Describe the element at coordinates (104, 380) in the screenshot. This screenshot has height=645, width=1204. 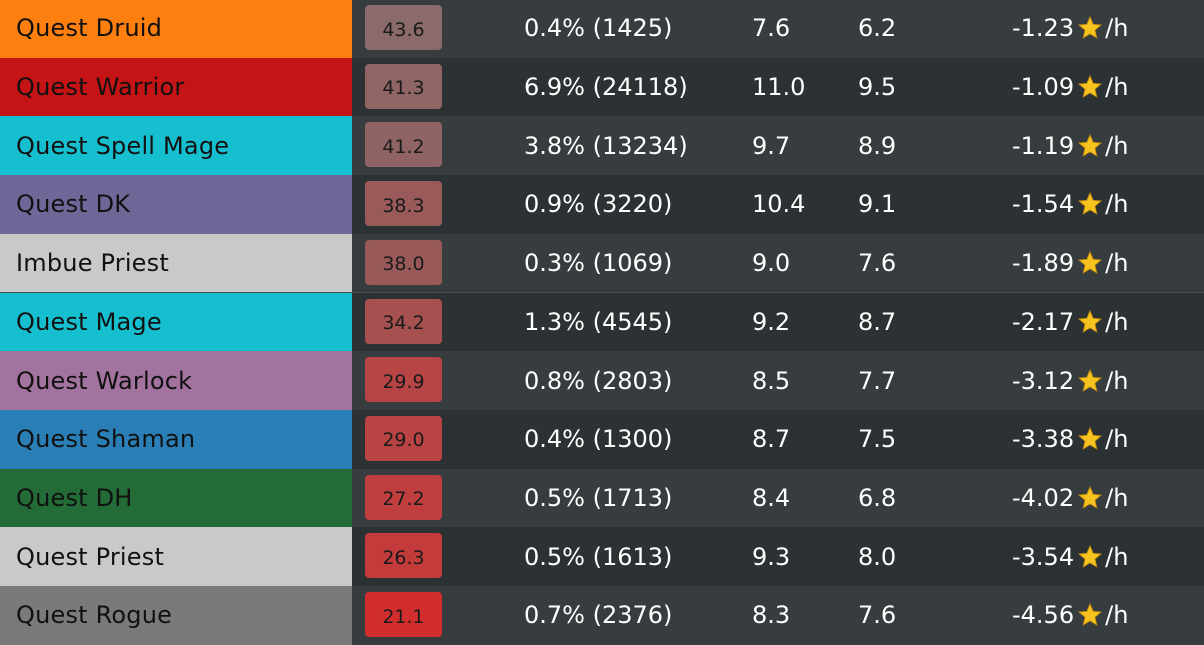
I see `deck-name: Quest Warlock` at that location.